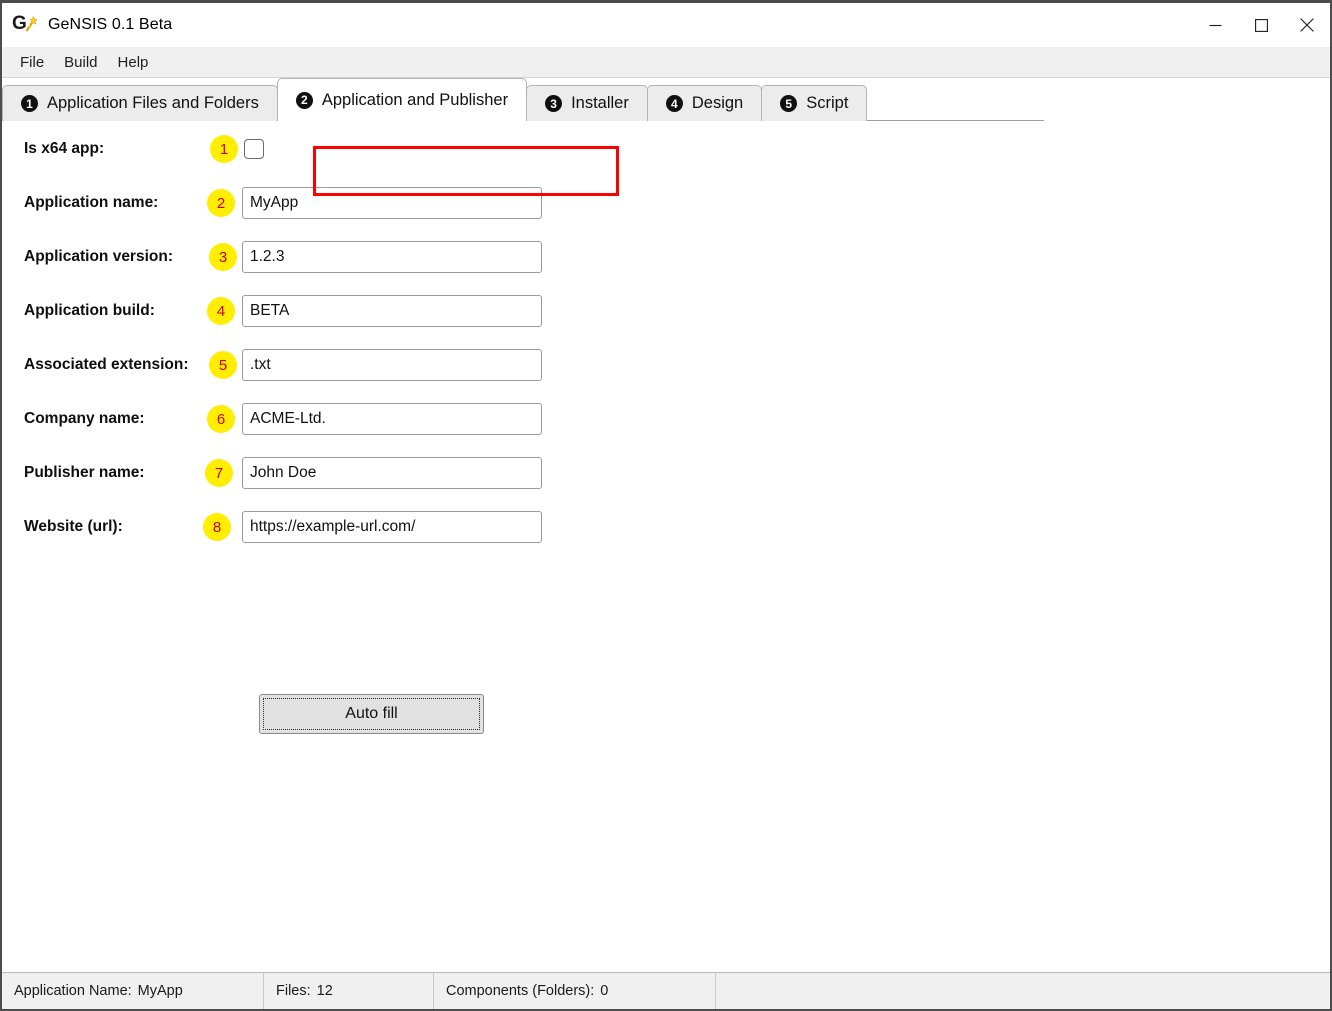 The height and width of the screenshot is (1011, 1332). What do you see at coordinates (324, 991) in the screenshot?
I see `status-value: 12` at bounding box center [324, 991].